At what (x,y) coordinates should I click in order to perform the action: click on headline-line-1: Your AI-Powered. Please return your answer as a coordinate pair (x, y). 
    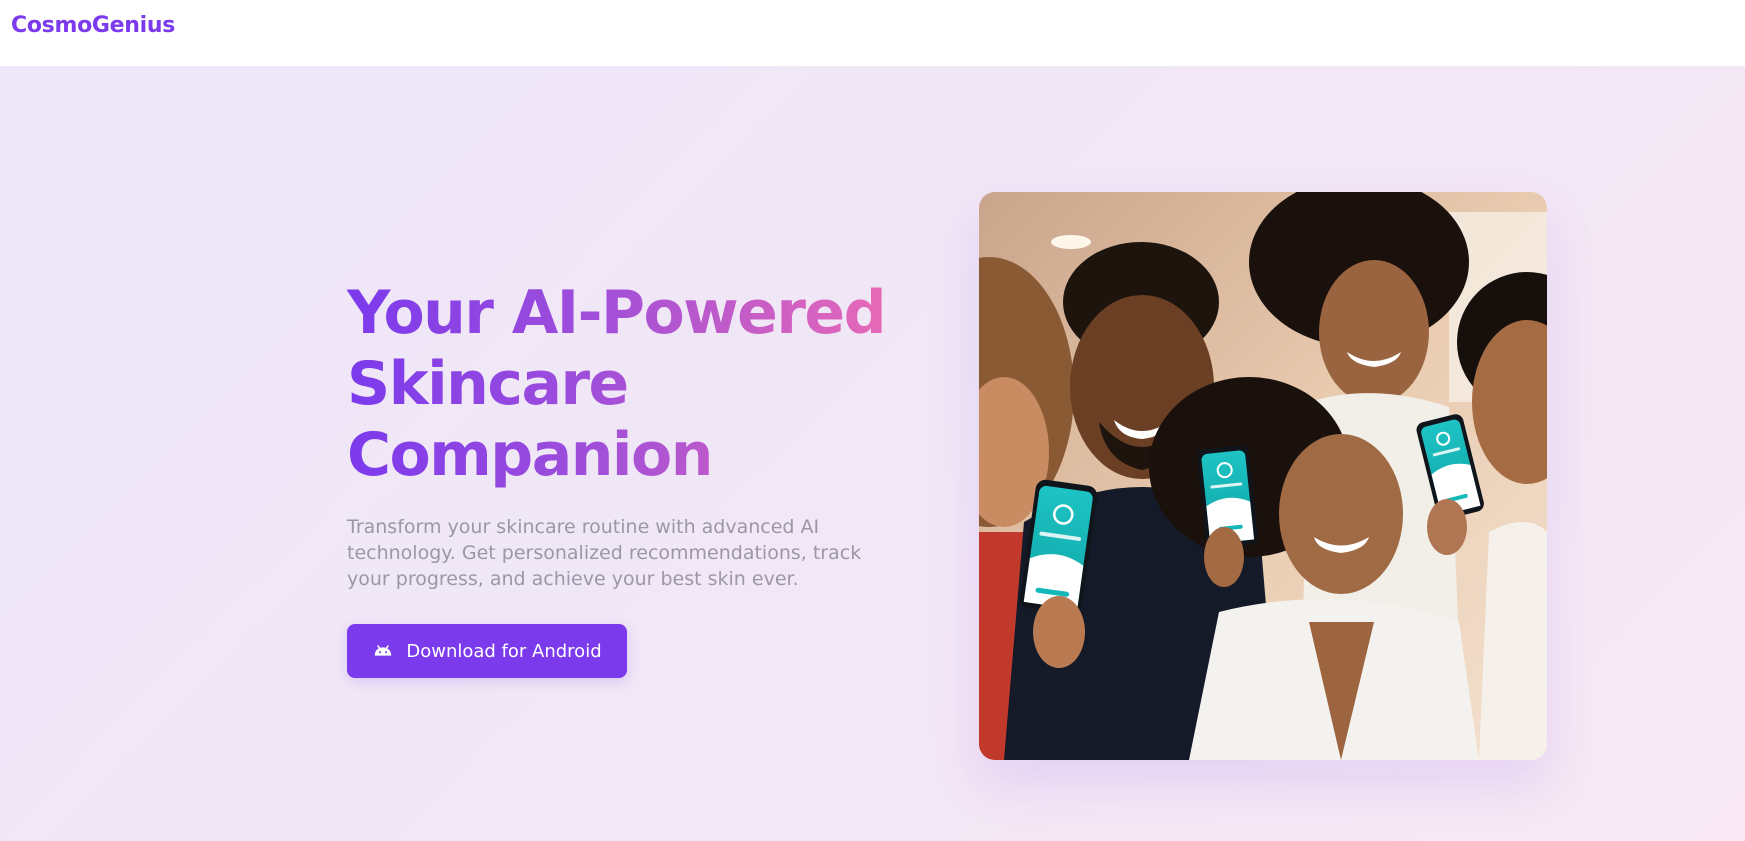
    Looking at the image, I should click on (616, 313).